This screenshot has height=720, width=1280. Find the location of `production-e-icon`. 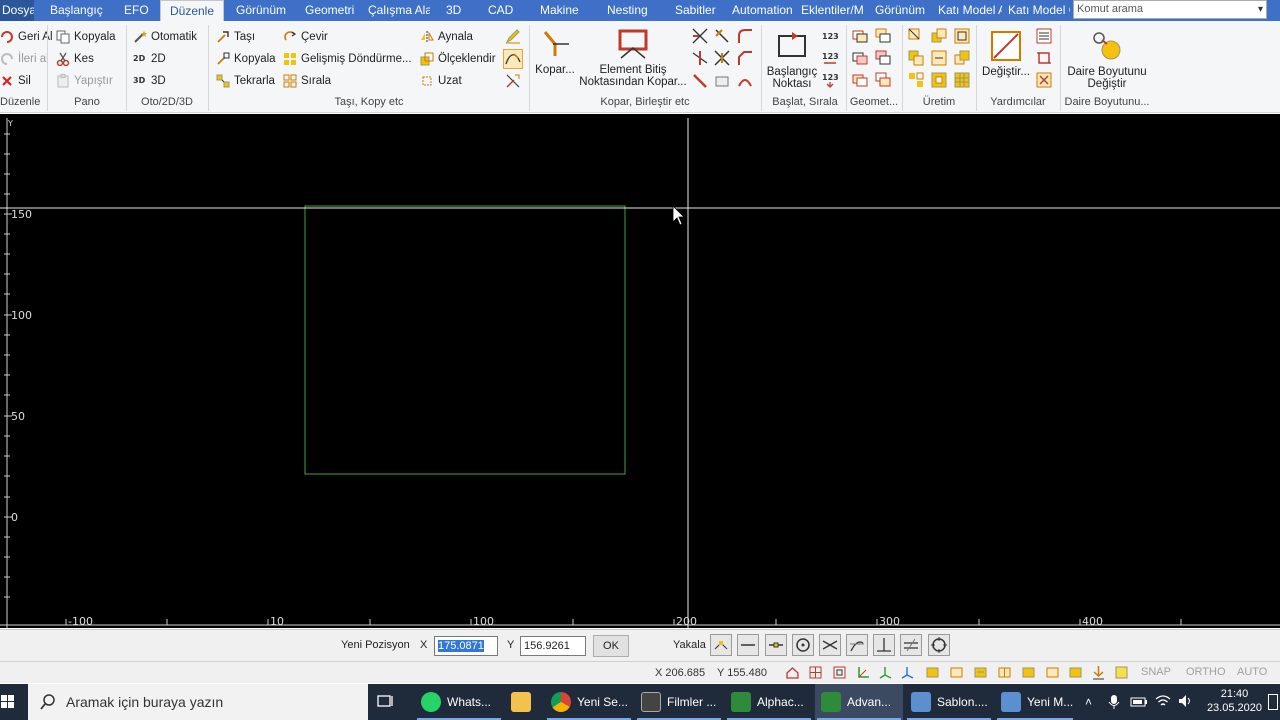

production-e-icon is located at coordinates (939, 58).